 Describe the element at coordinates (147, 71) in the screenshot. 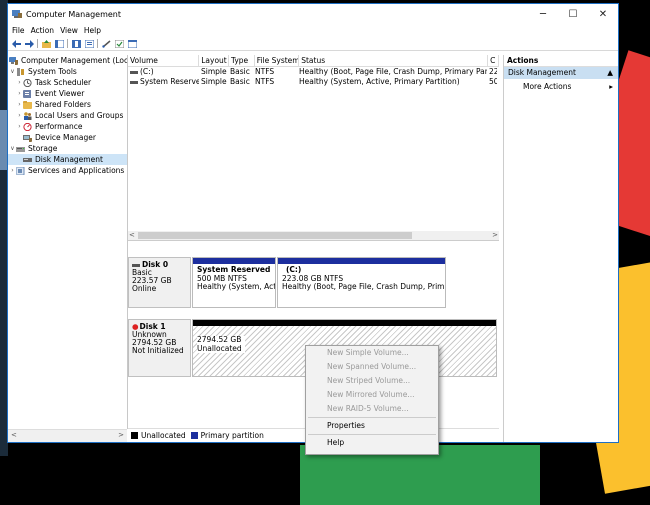

I see `volume-name: (C:)` at that location.